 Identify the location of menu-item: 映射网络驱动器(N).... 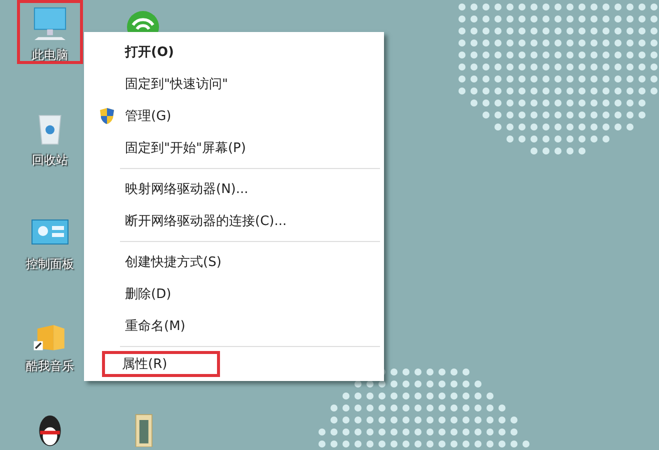
(234, 189).